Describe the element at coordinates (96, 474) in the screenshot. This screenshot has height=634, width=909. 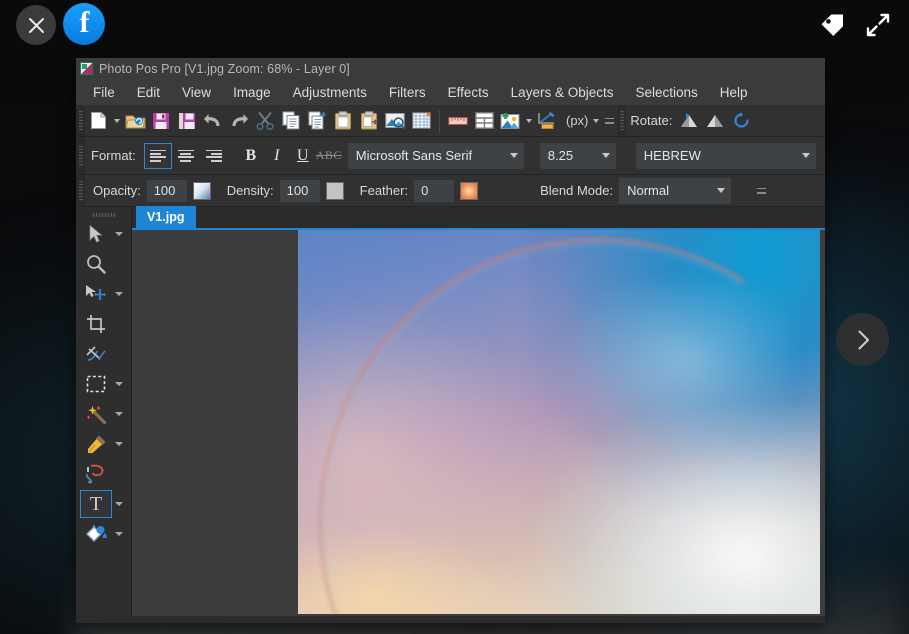
I see `lasso-tool` at that location.